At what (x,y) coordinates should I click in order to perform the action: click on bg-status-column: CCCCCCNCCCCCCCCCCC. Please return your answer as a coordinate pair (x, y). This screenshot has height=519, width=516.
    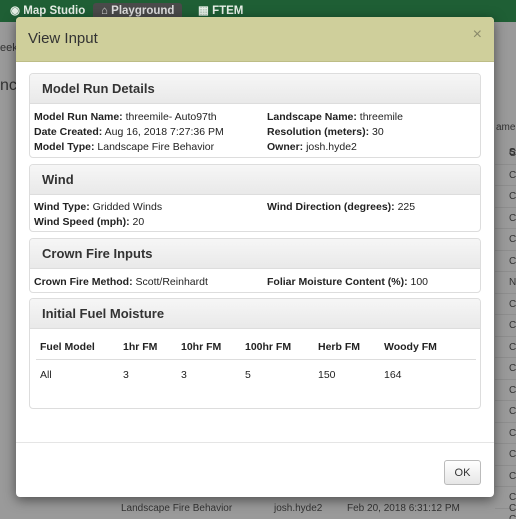
    Looking at the image, I should click on (505, 331).